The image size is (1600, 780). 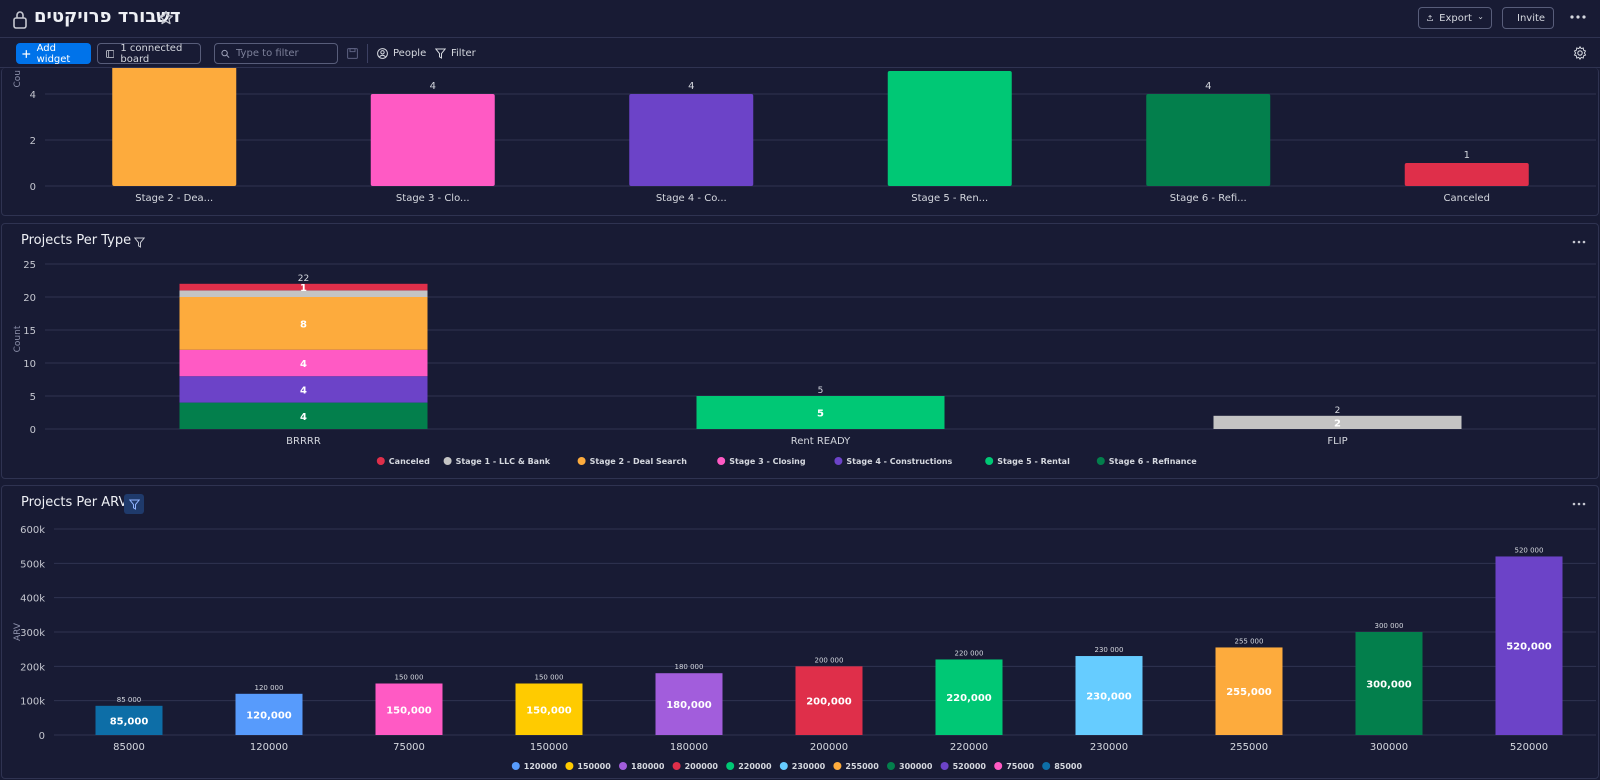 What do you see at coordinates (767, 461) in the screenshot?
I see `legend-label: Stage 3 - Closing` at bounding box center [767, 461].